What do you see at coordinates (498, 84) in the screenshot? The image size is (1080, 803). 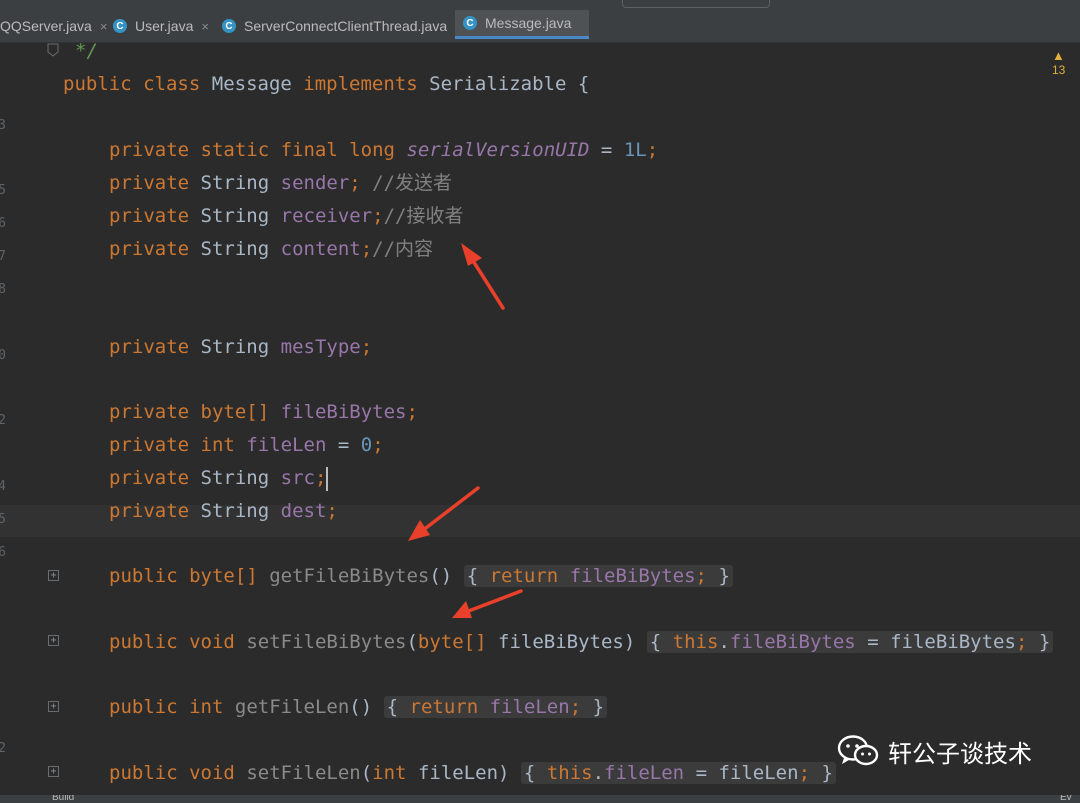 I see `interface-name-token: Serializable` at bounding box center [498, 84].